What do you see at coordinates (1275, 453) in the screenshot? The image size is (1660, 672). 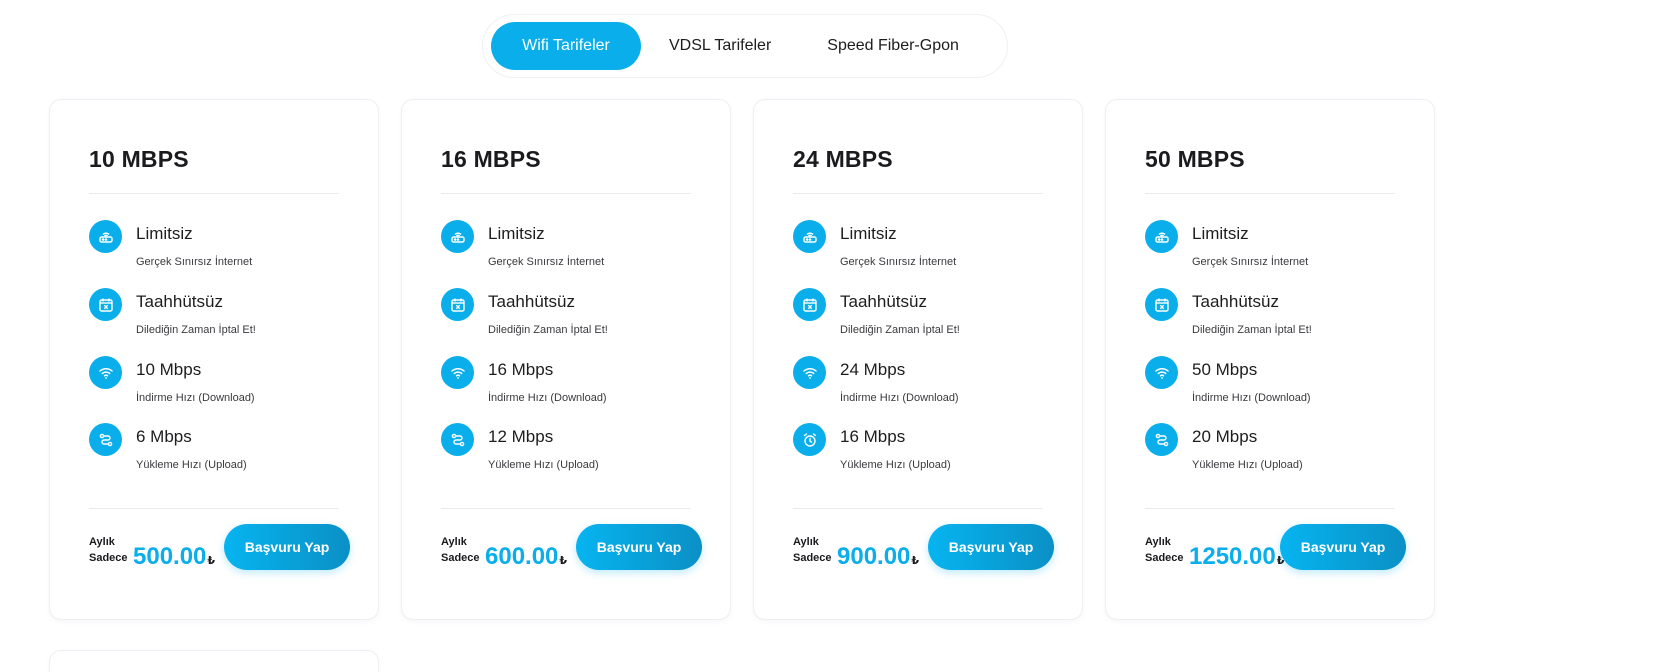 I see `feature-item: 20 Mbps Yükleme Hızı (Upload)` at bounding box center [1275, 453].